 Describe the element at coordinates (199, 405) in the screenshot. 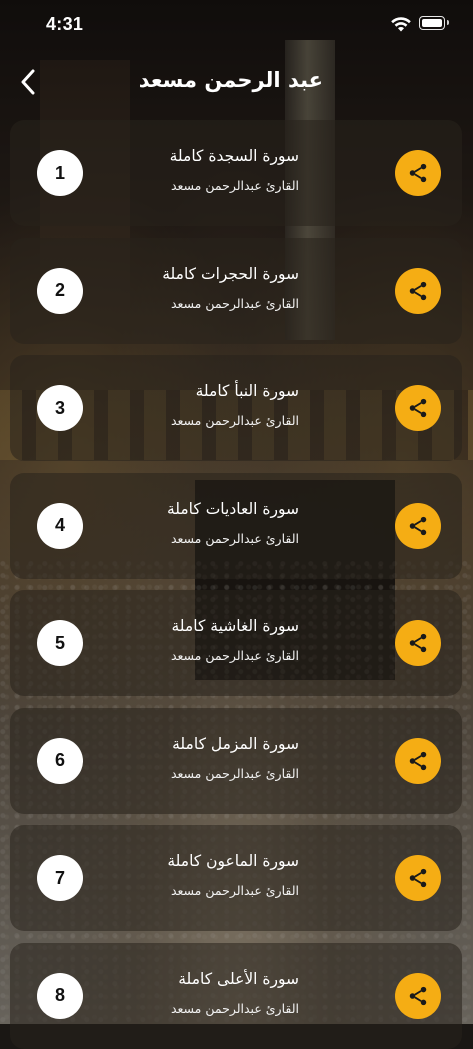

I see `item-text: سورة النبأ كاملة القارئ عبدالرحمن مسعد` at that location.